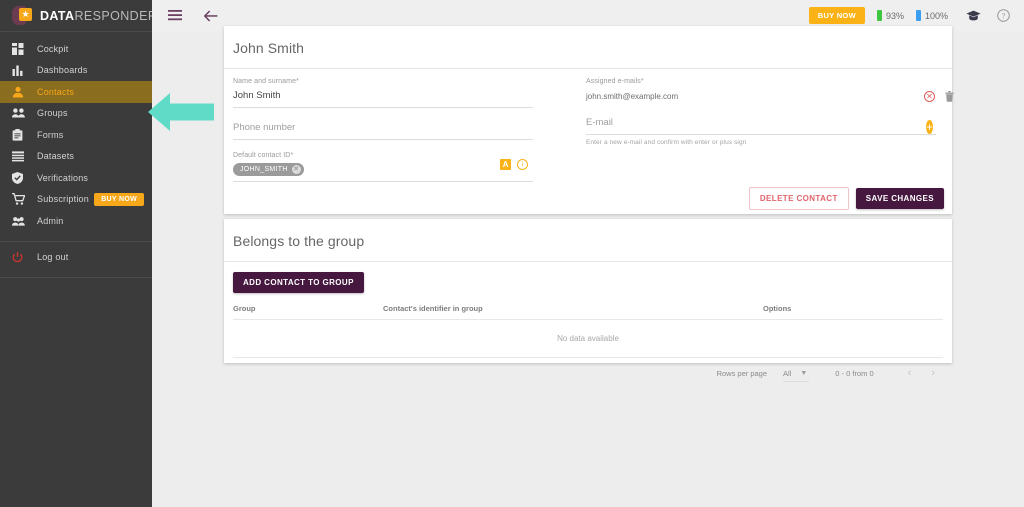 The width and height of the screenshot is (1024, 507). I want to click on contact-actions: DELETE CONTACT SAVE CHANGES, so click(846, 198).